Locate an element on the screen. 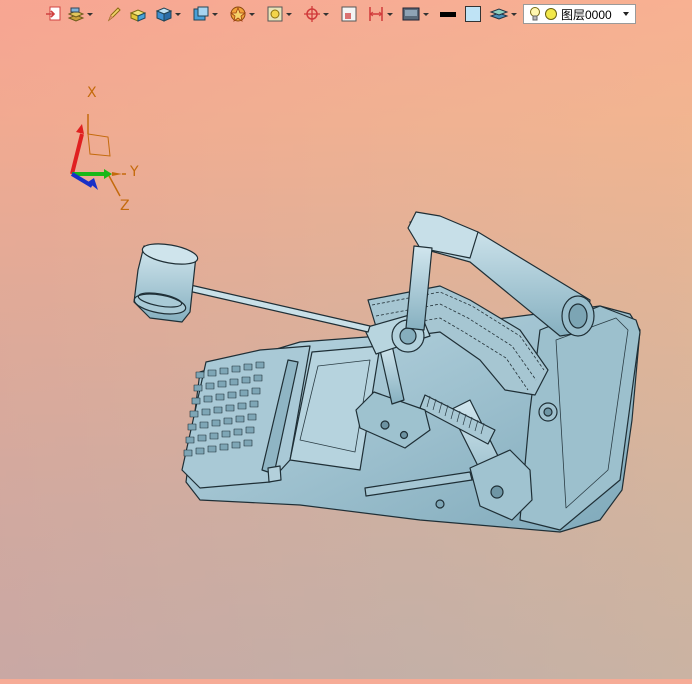 This screenshot has width=692, height=684. dimension-button is located at coordinates (380, 14).